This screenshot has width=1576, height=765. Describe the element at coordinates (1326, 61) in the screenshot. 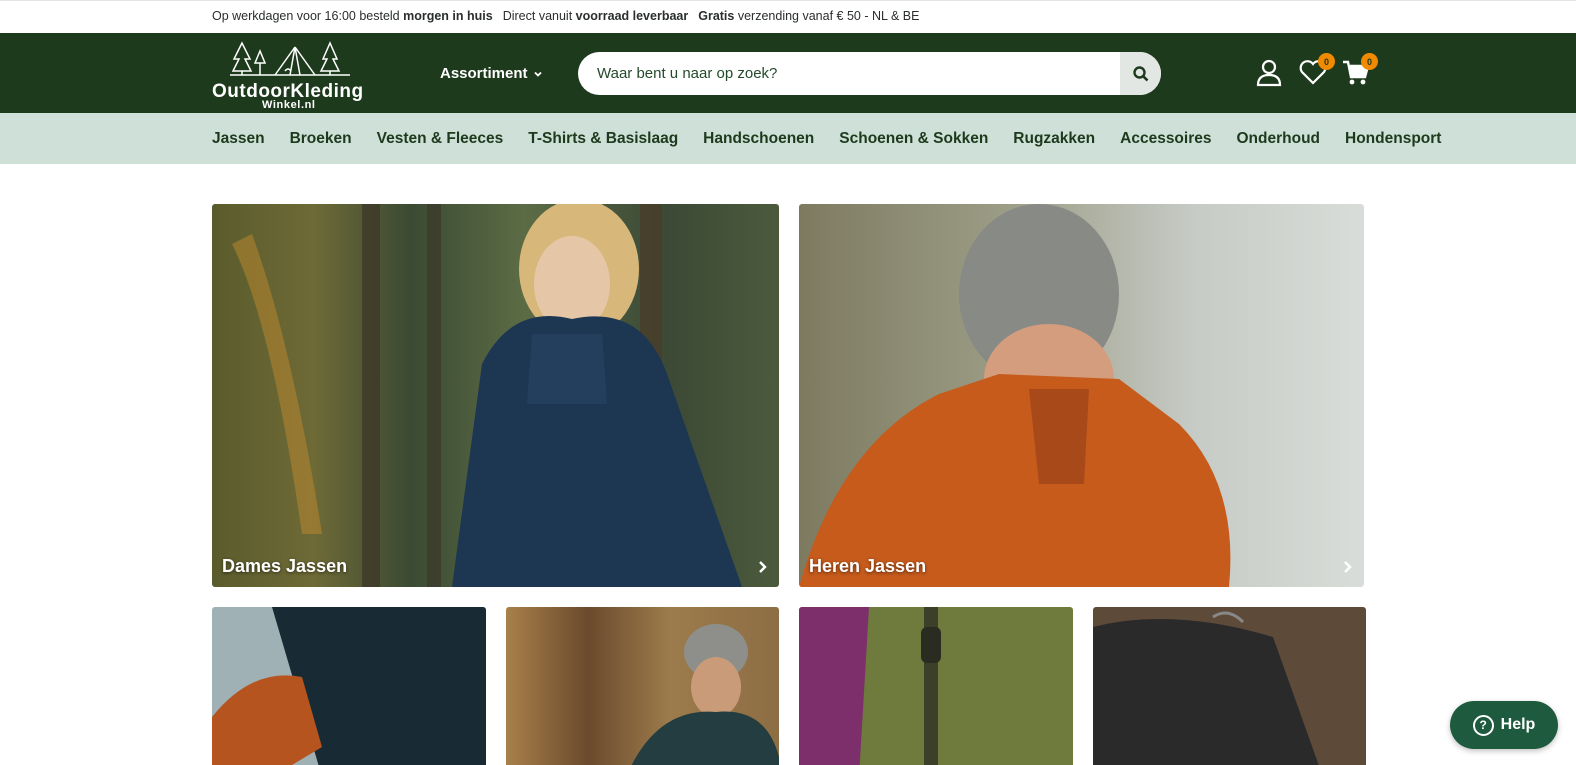

I see `wishlist-count-badge: 0` at that location.